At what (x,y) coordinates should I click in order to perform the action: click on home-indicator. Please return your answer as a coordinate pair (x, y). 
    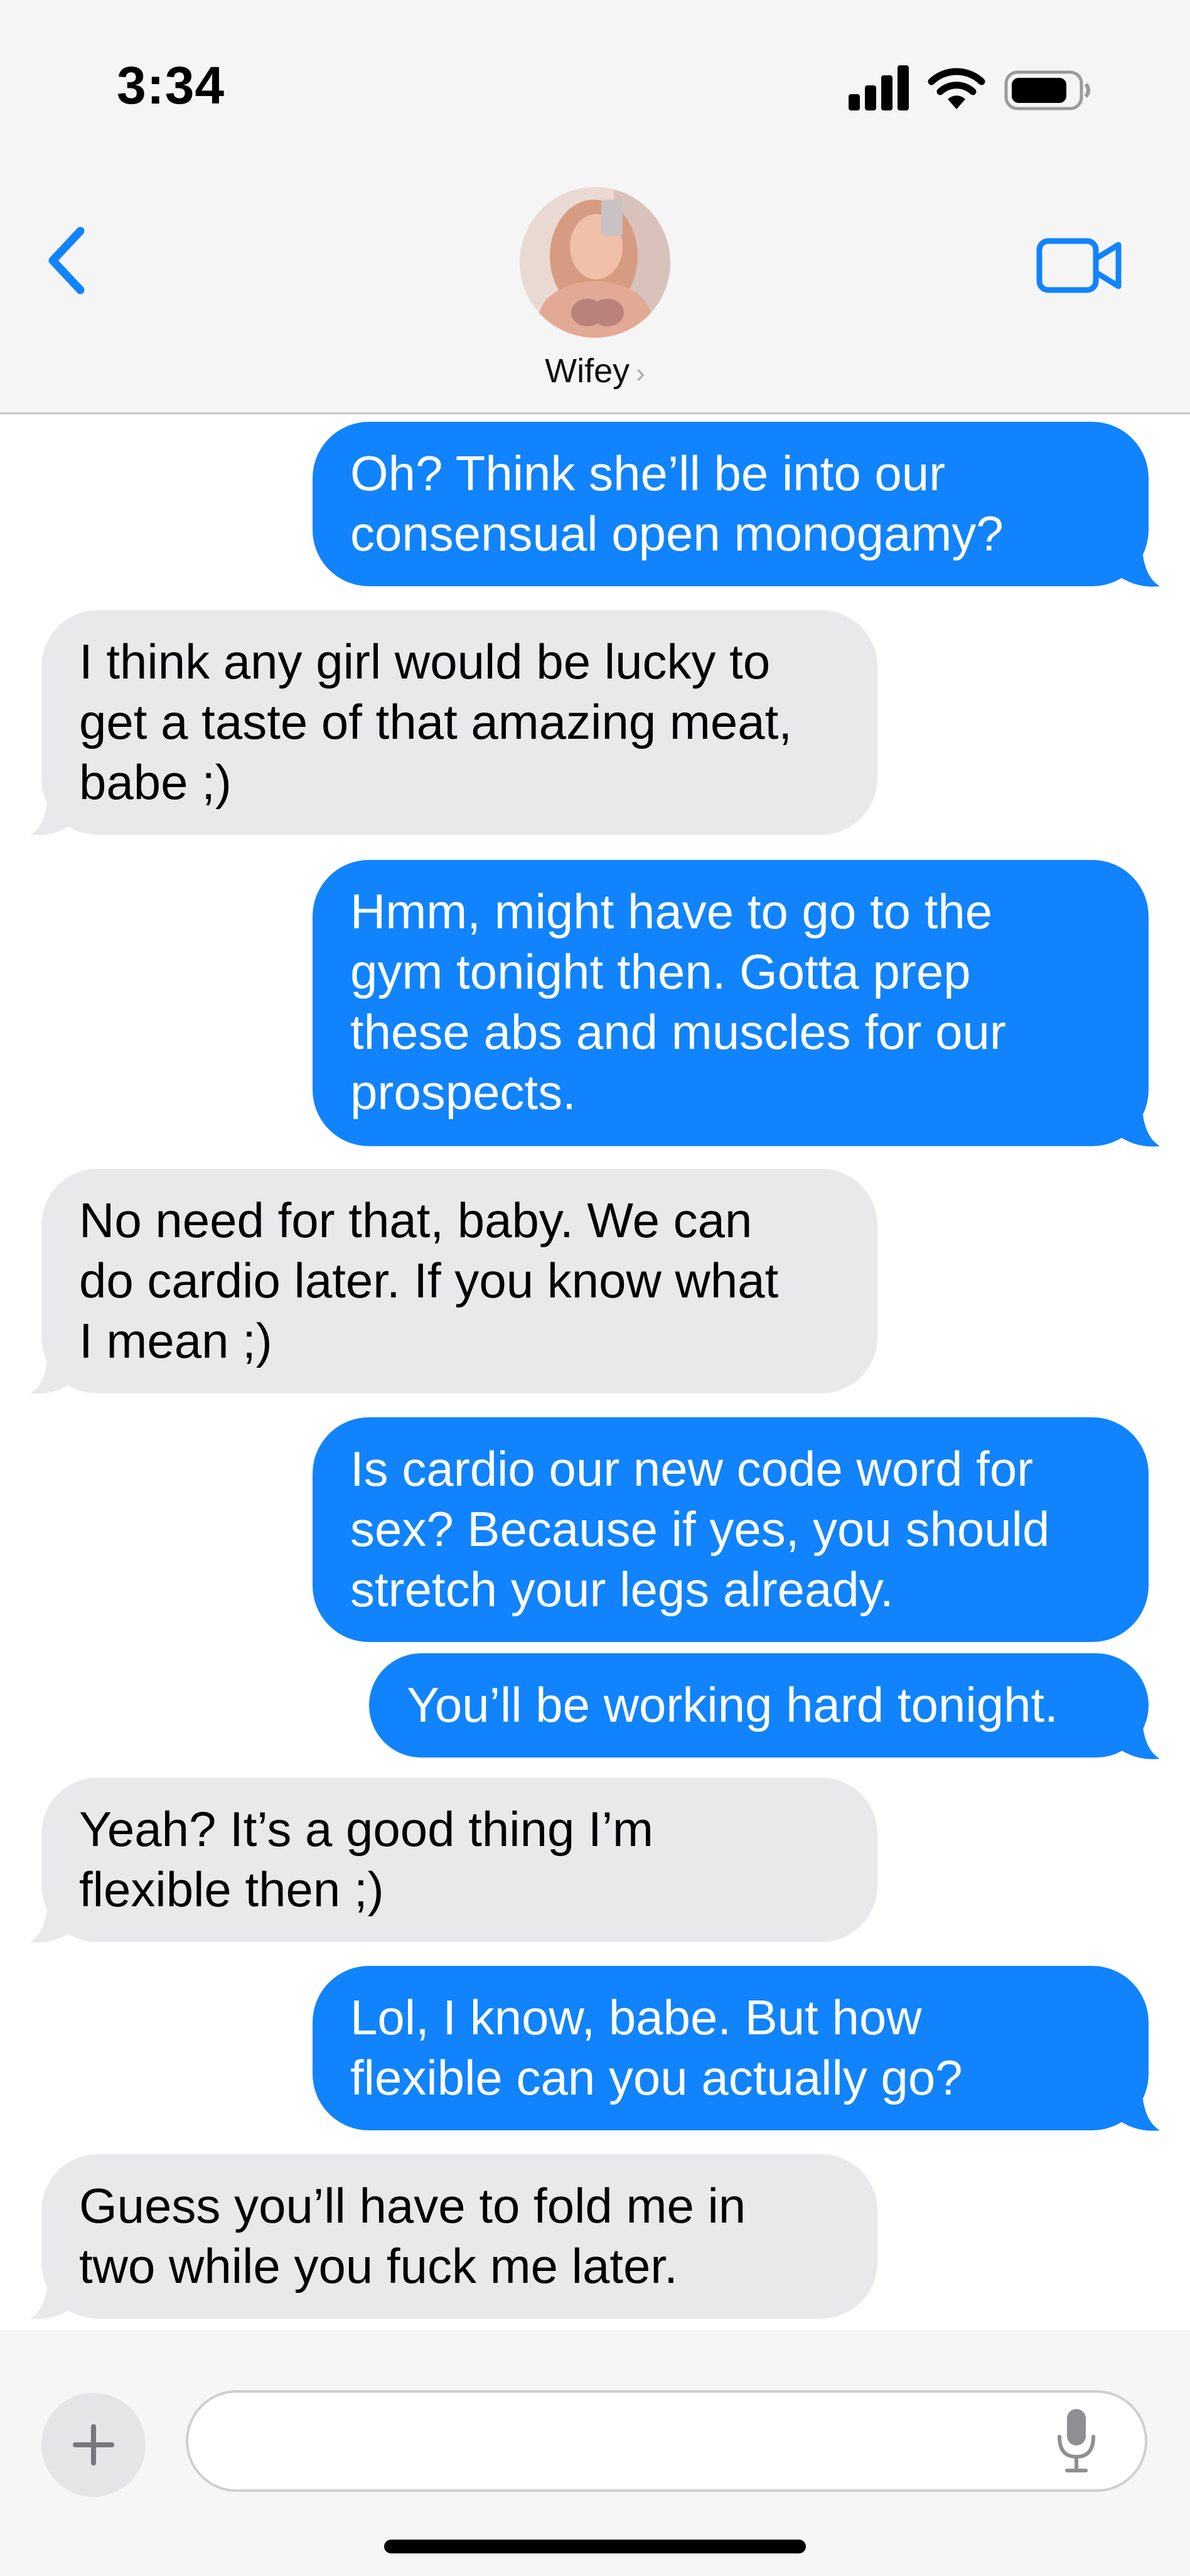
    Looking at the image, I should click on (595, 2546).